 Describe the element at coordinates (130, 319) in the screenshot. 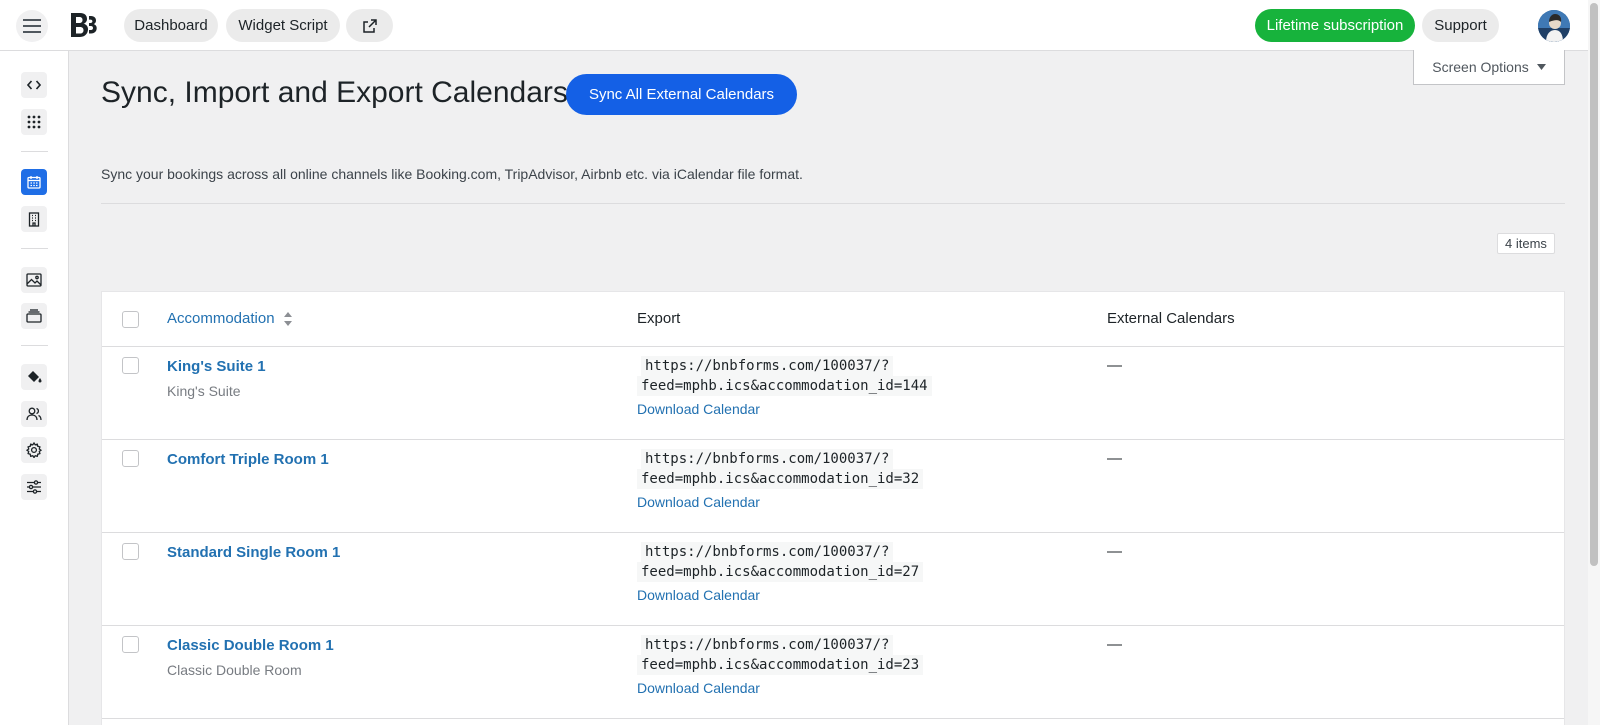

I see `select-all-checkbox` at that location.